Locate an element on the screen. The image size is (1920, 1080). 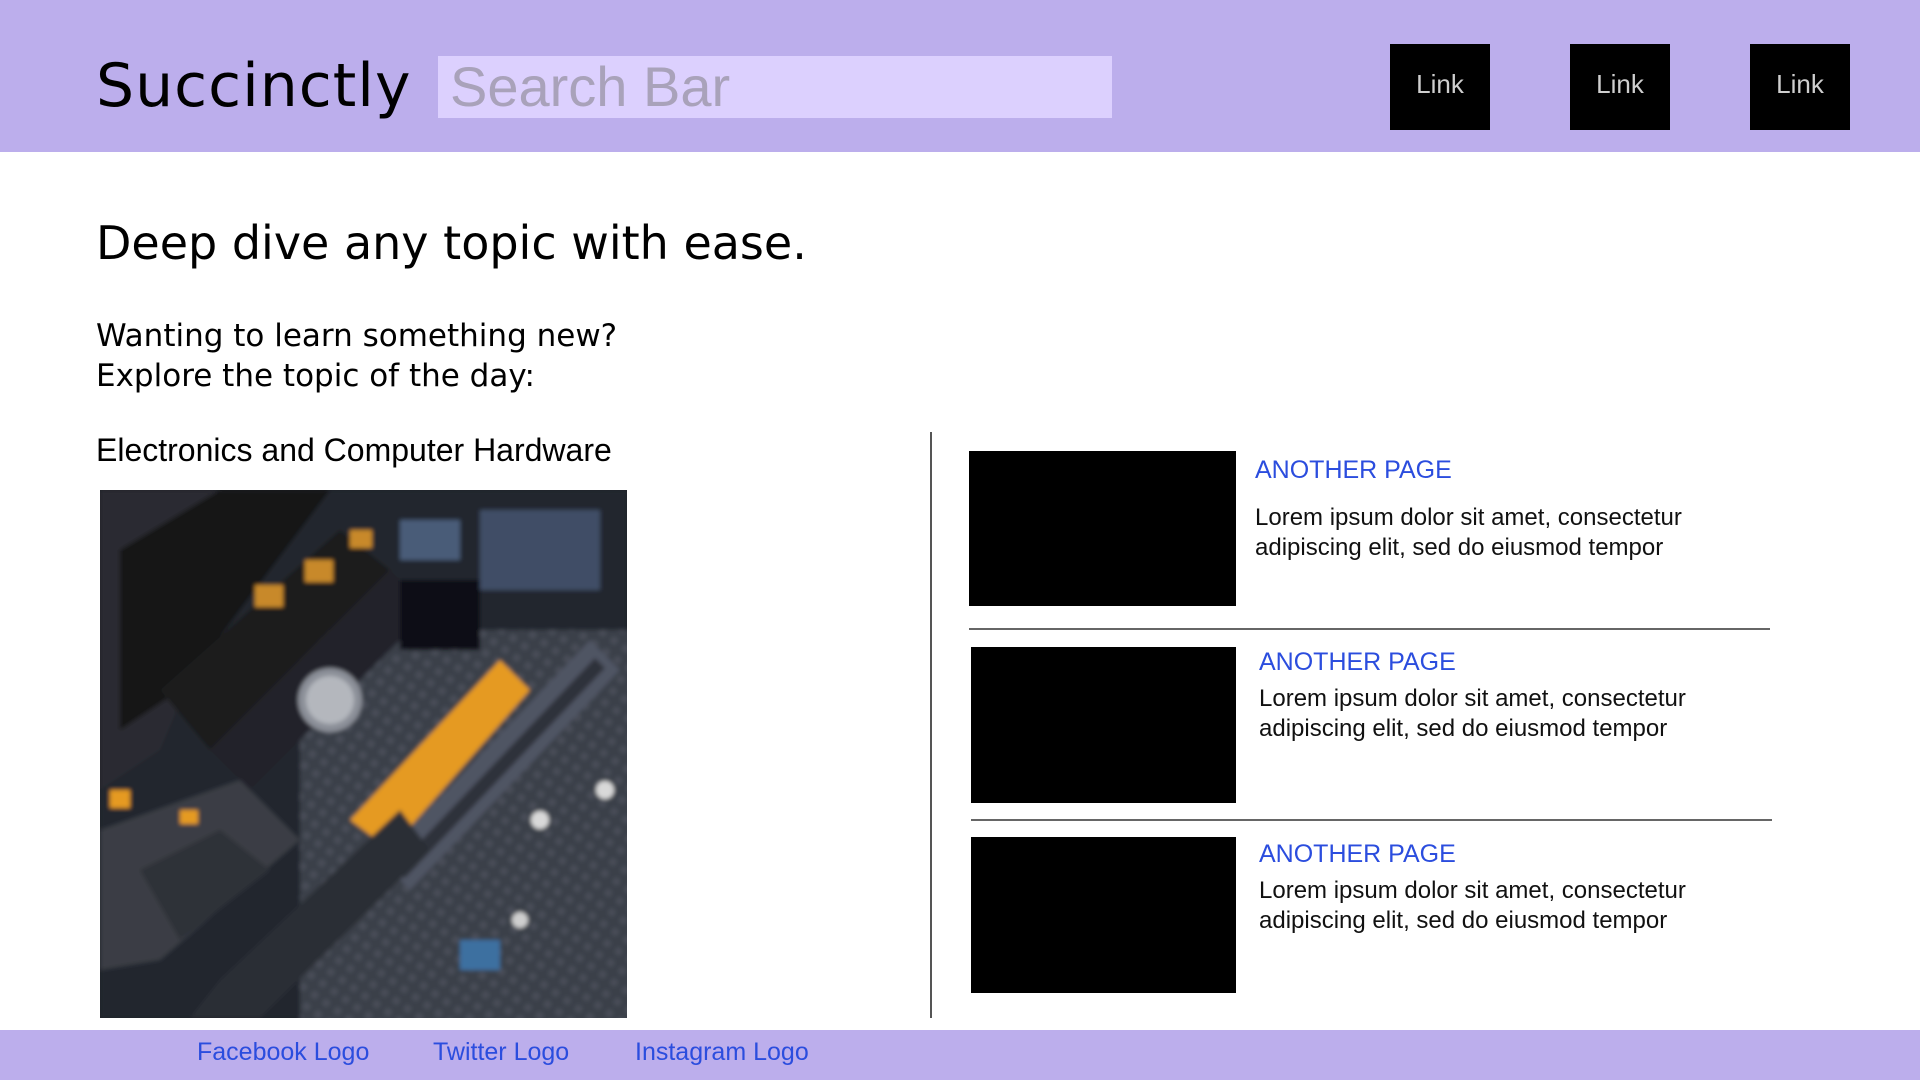
nav-link-3: Link is located at coordinates (1800, 87).